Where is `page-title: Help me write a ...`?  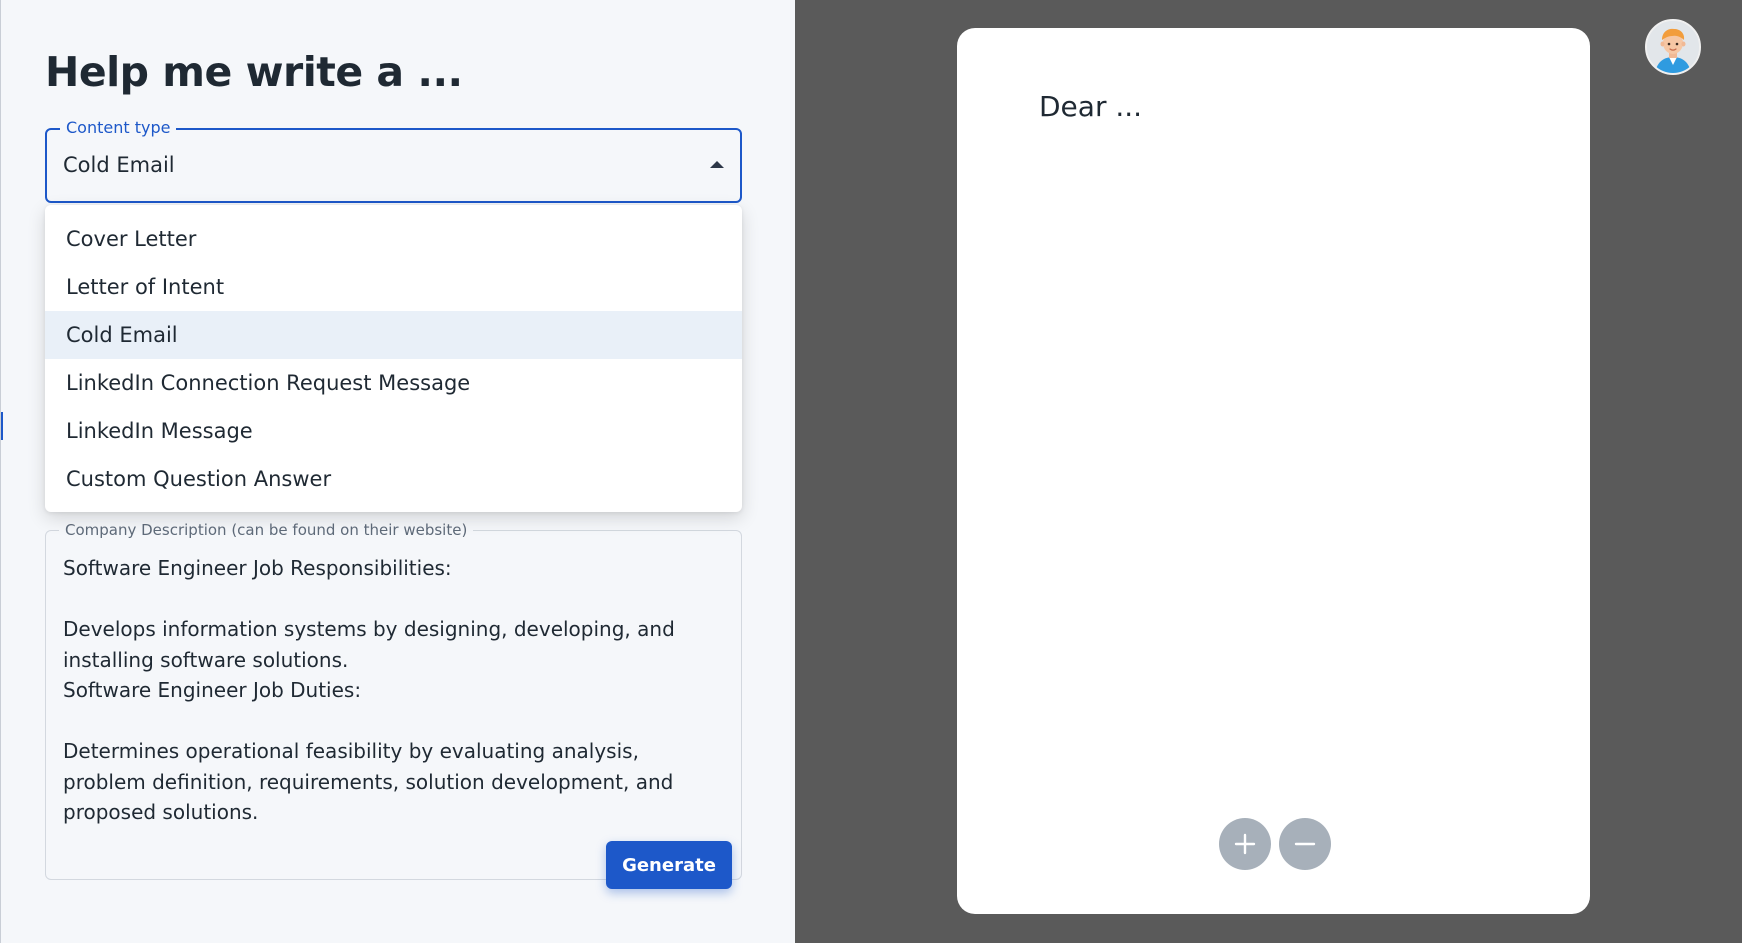
page-title: Help me write a ... is located at coordinates (254, 72).